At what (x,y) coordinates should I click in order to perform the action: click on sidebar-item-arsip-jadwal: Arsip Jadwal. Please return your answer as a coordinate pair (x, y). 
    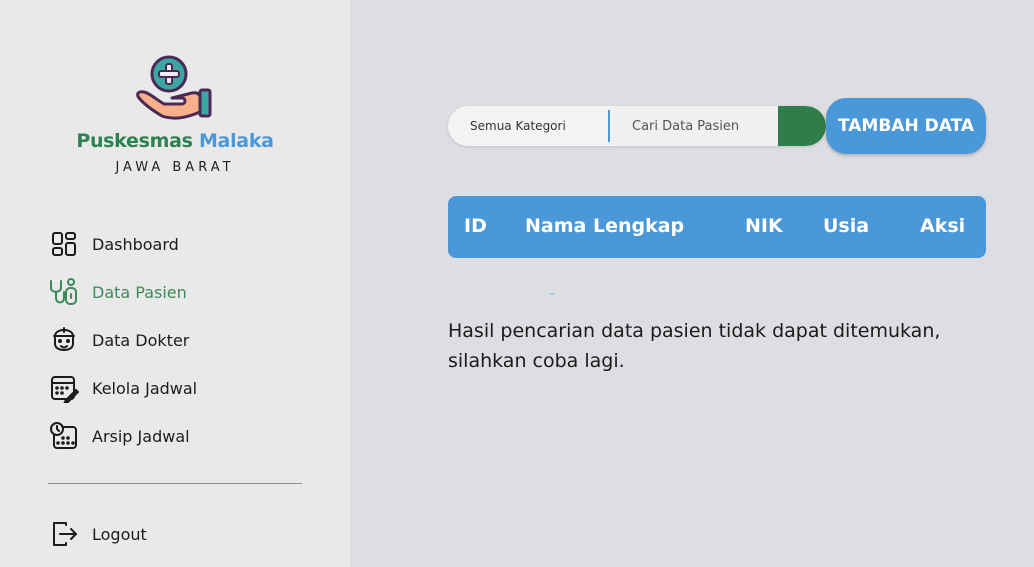
    Looking at the image, I should click on (178, 436).